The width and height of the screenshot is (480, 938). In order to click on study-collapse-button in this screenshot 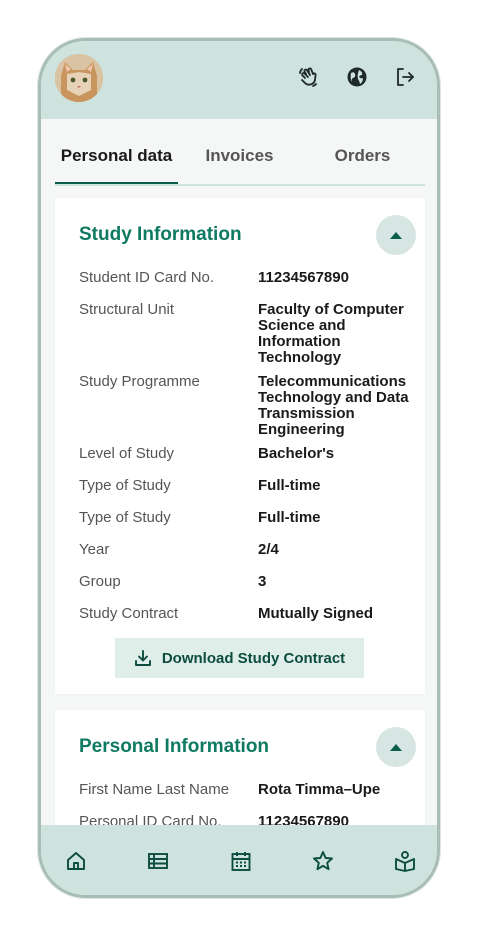, I will do `click(396, 235)`.